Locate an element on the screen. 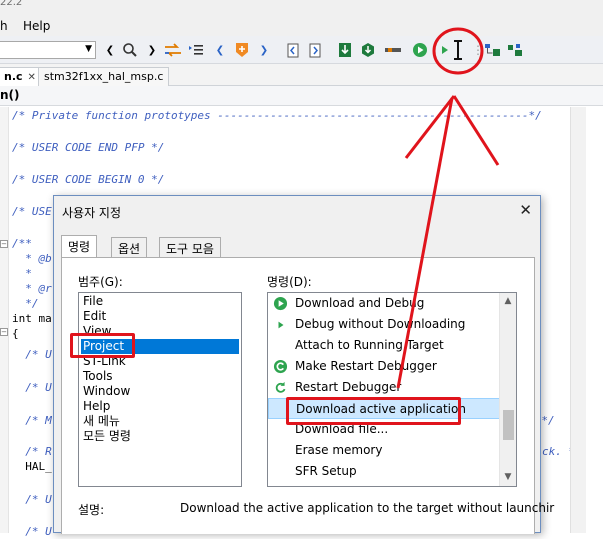  command-label: Attach to Running Target is located at coordinates (369, 345).